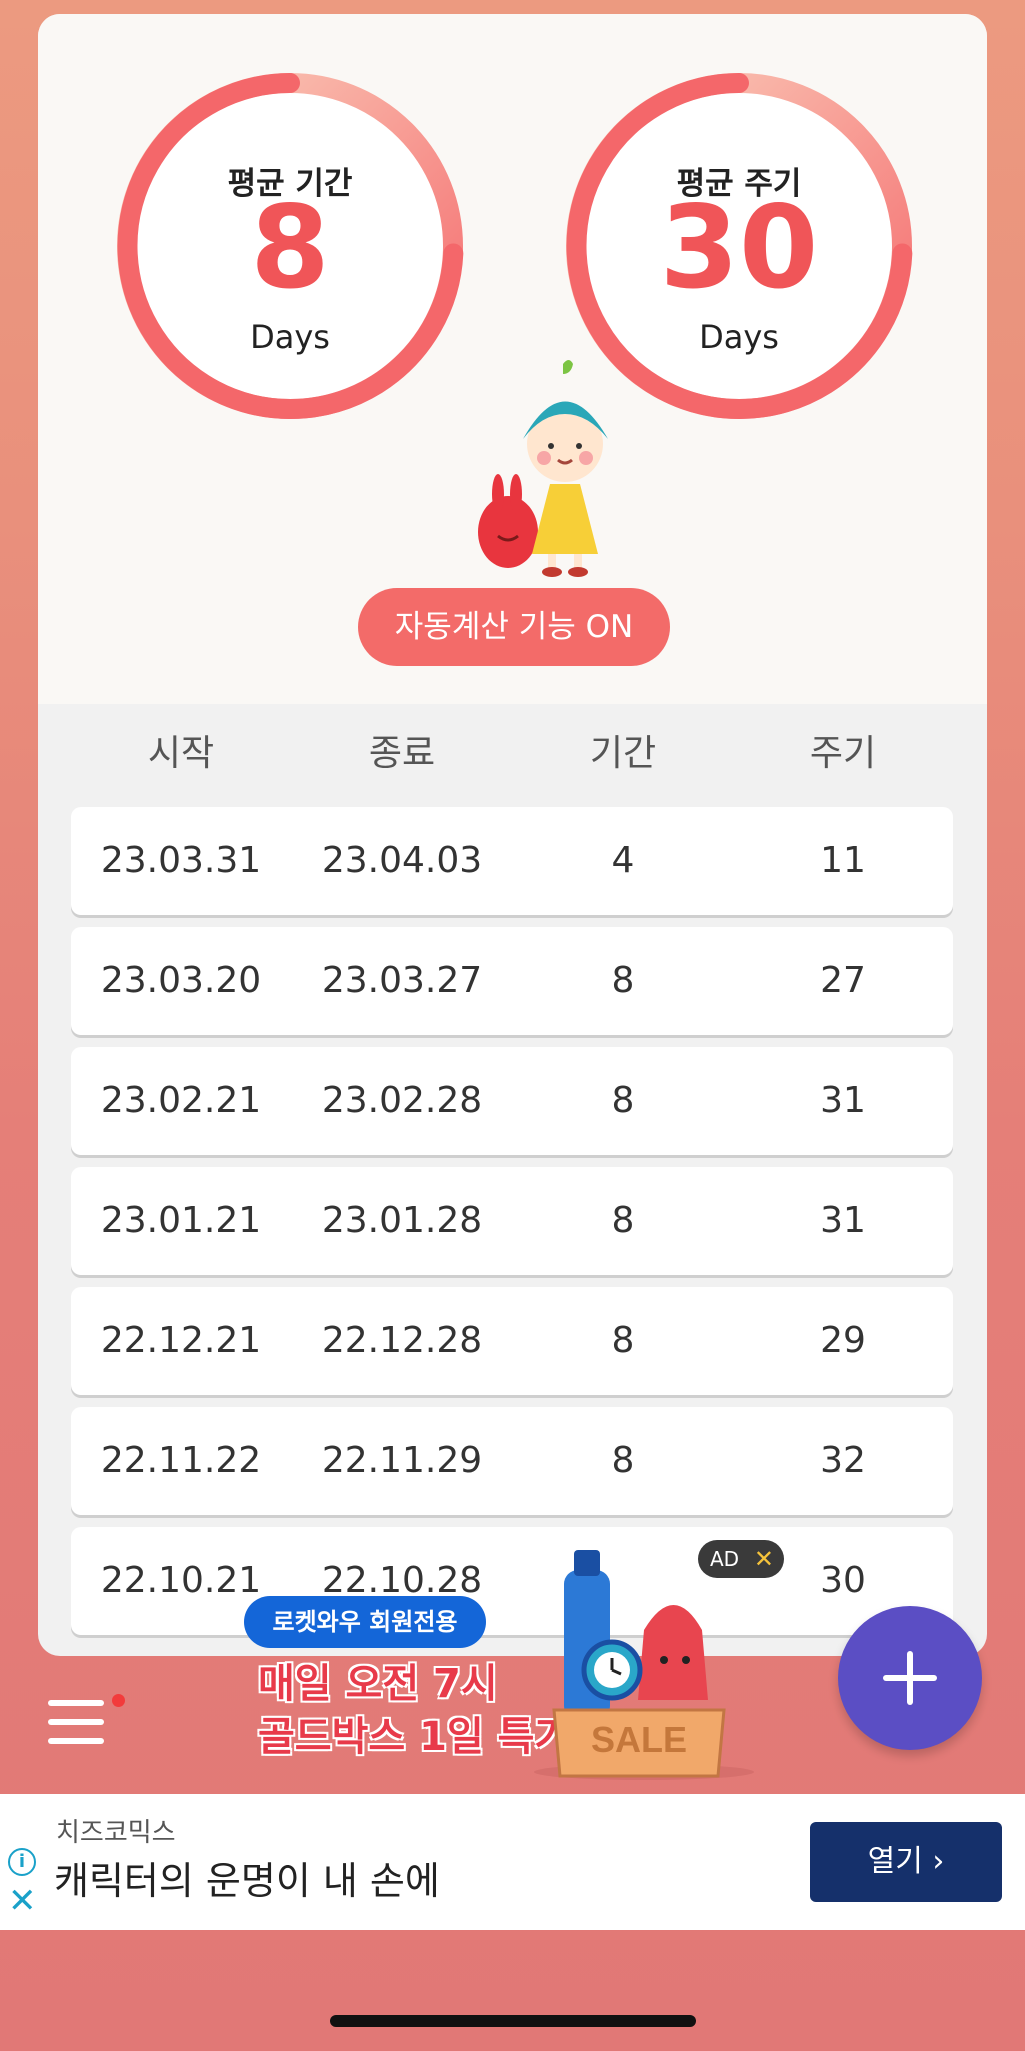  I want to click on row-cycle: 32, so click(843, 1460).